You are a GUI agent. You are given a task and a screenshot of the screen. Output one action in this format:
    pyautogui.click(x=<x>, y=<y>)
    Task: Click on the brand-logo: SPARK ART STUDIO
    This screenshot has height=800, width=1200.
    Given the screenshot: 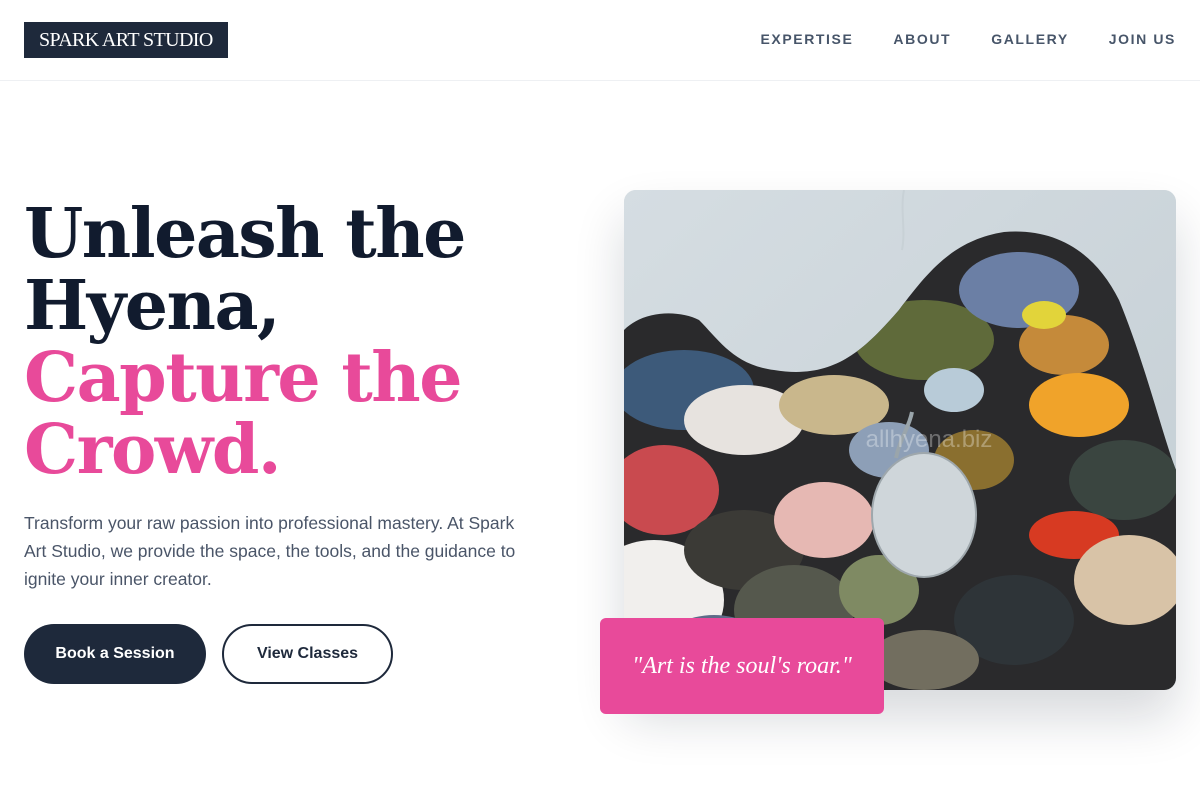 What is the action you would take?
    pyautogui.click(x=126, y=40)
    